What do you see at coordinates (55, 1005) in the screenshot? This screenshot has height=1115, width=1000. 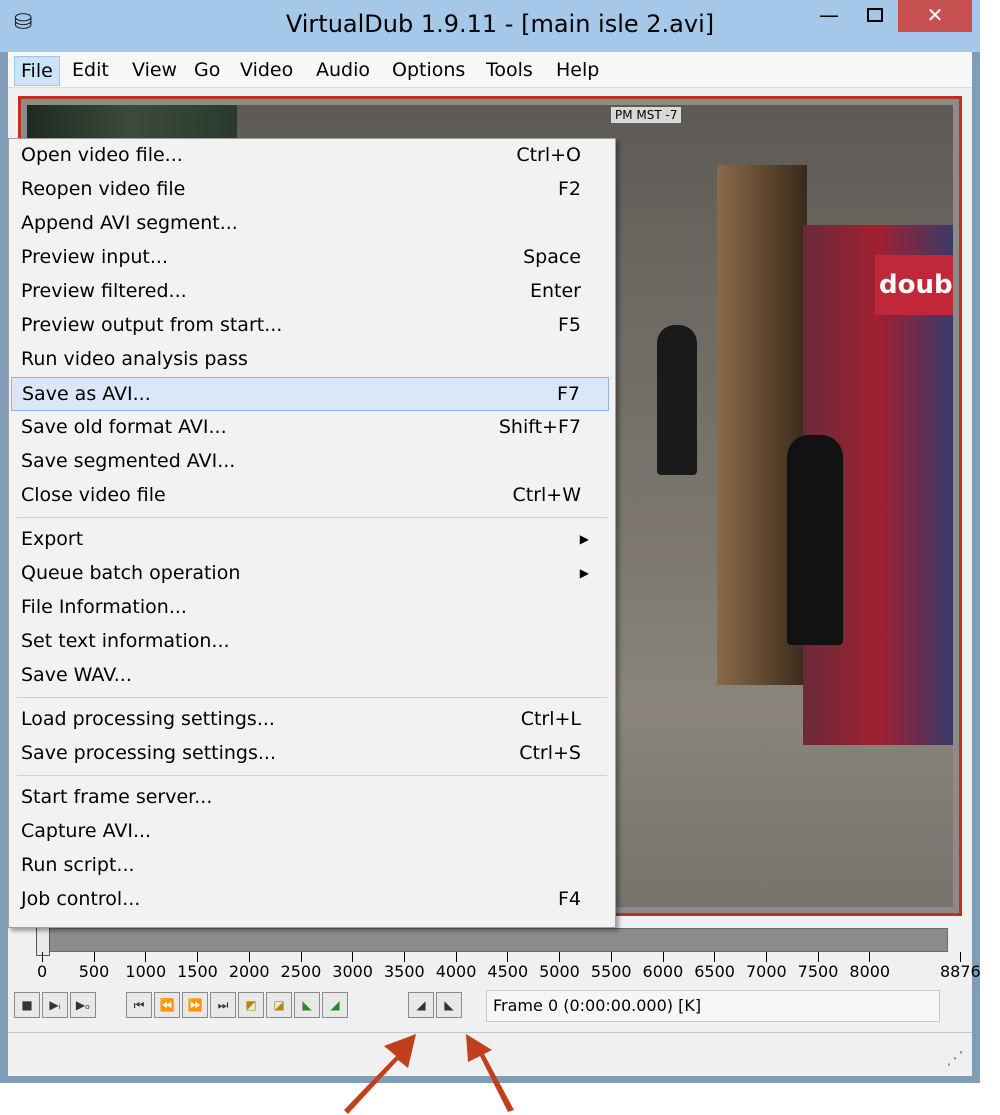 I see `play-input-icon: ▶ᵢ` at bounding box center [55, 1005].